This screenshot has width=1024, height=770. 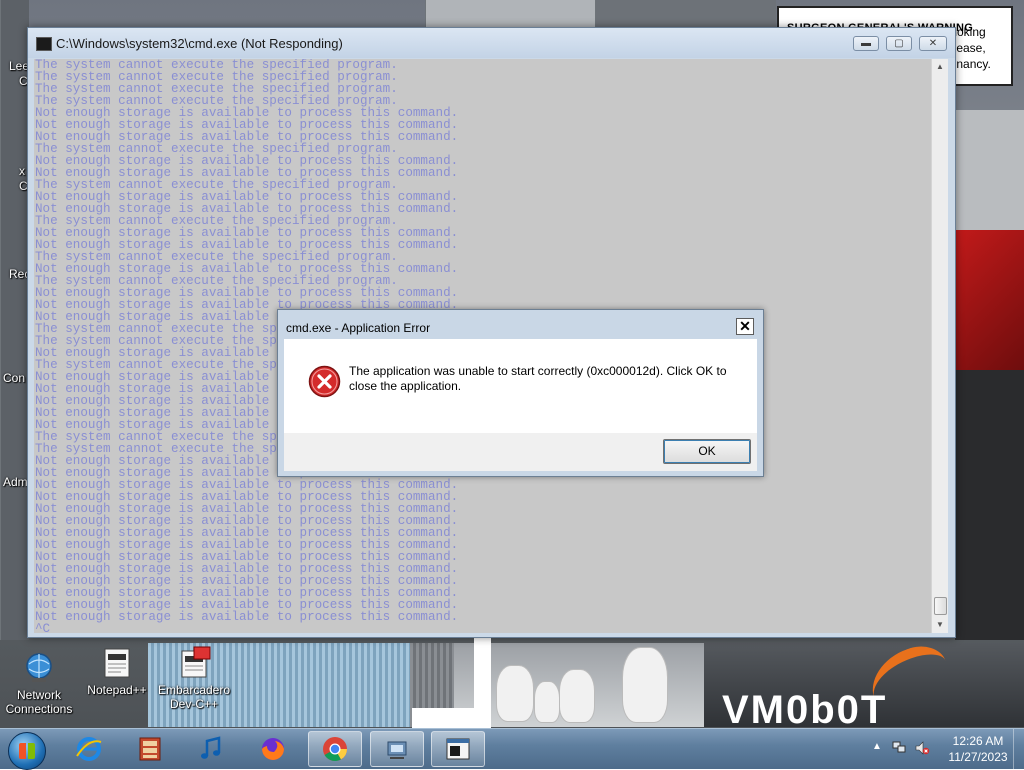 I want to click on music-note-icon, so click(x=211, y=747).